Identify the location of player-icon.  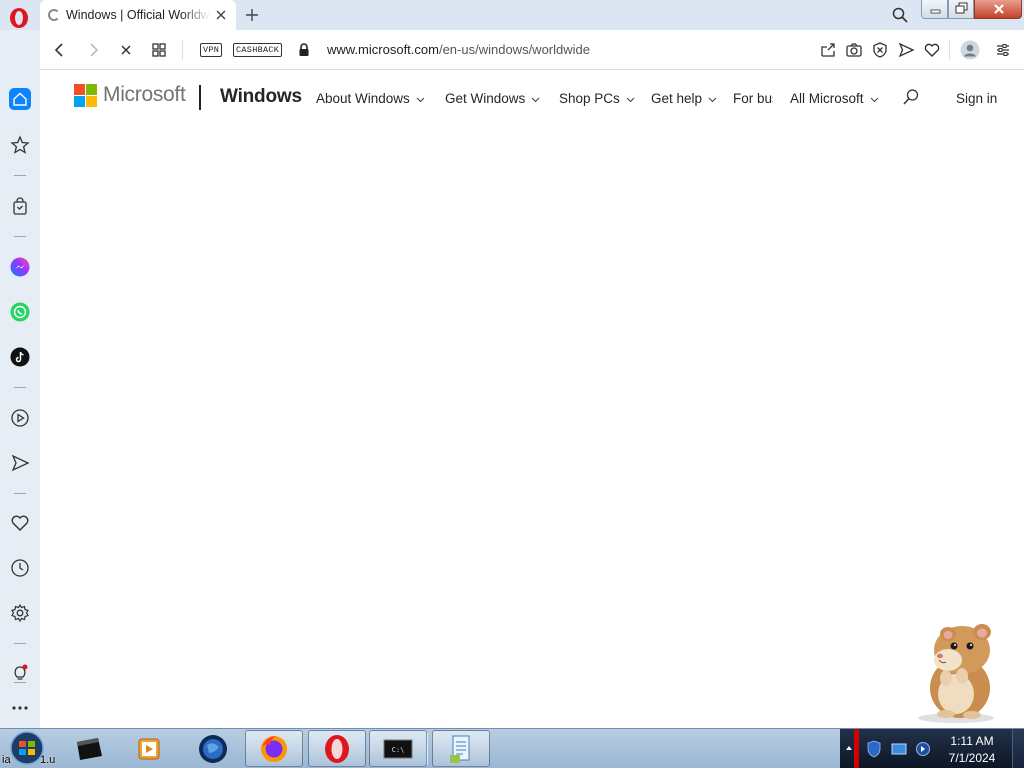
(20, 418).